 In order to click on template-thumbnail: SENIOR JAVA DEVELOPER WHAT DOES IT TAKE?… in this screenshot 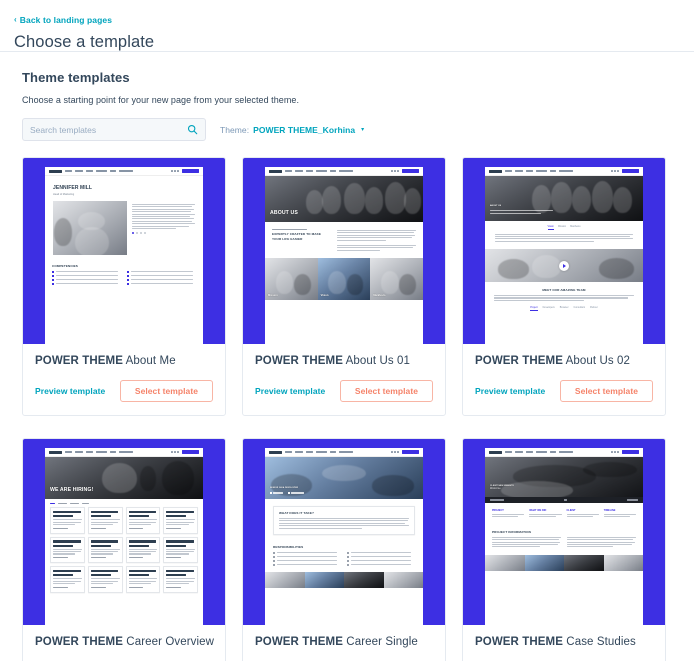, I will do `click(344, 532)`.